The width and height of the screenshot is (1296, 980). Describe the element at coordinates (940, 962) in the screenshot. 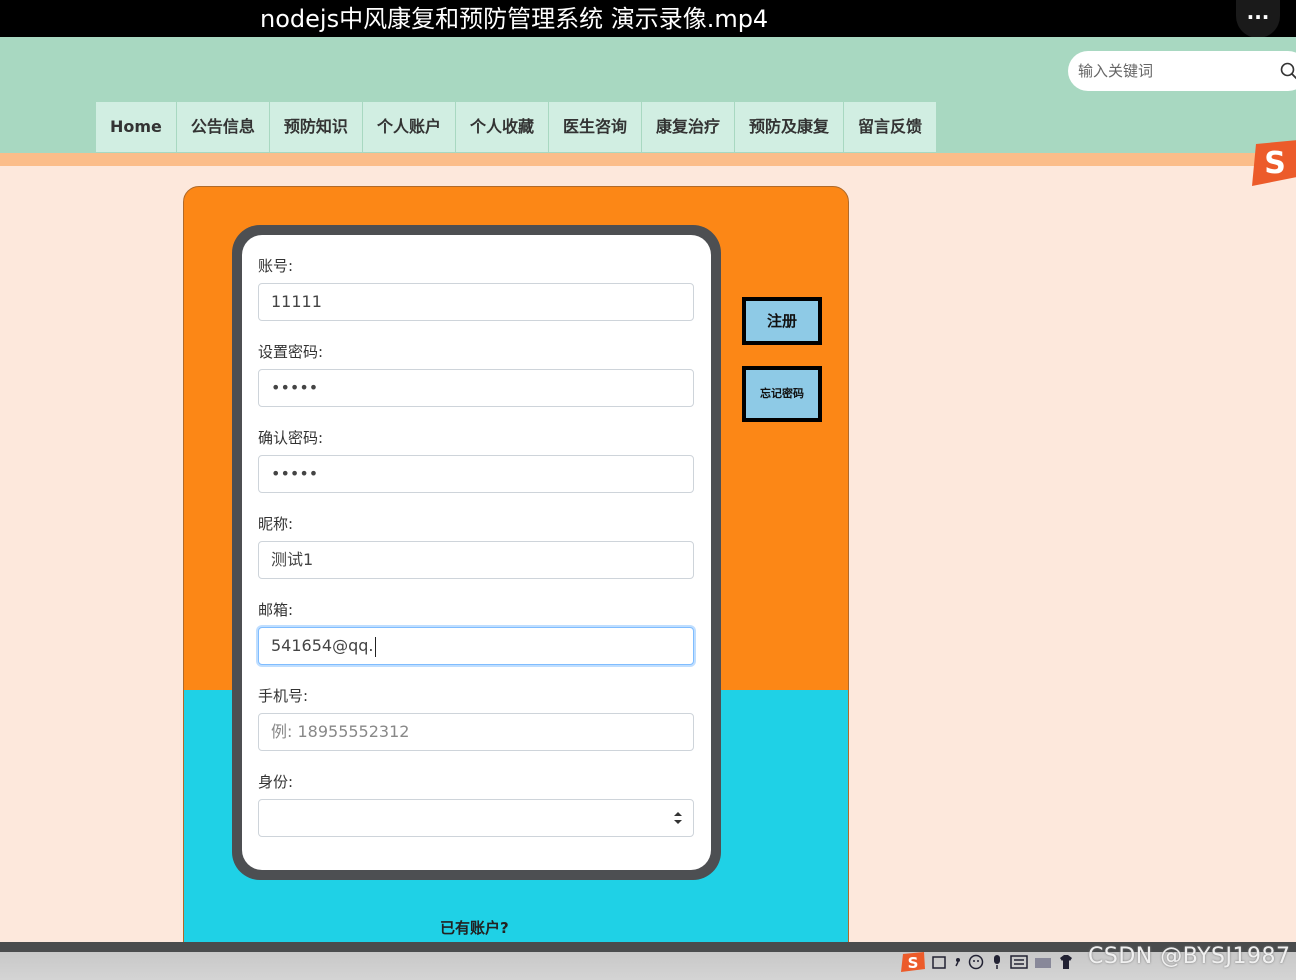

I see `language-icon` at that location.